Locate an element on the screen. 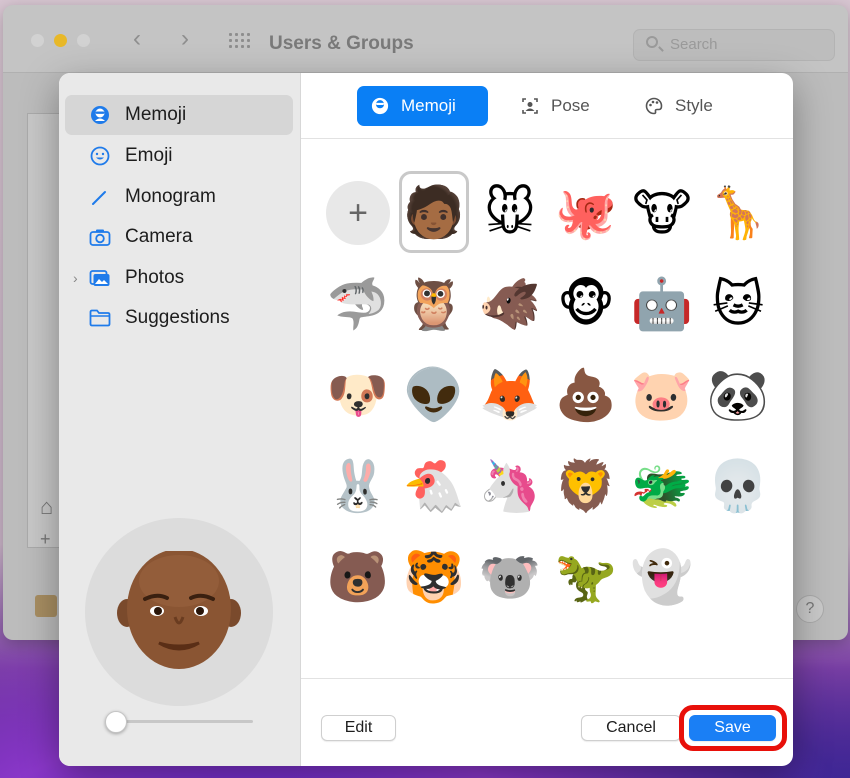 The width and height of the screenshot is (850, 778). robot-icon: 🤖 is located at coordinates (662, 304).